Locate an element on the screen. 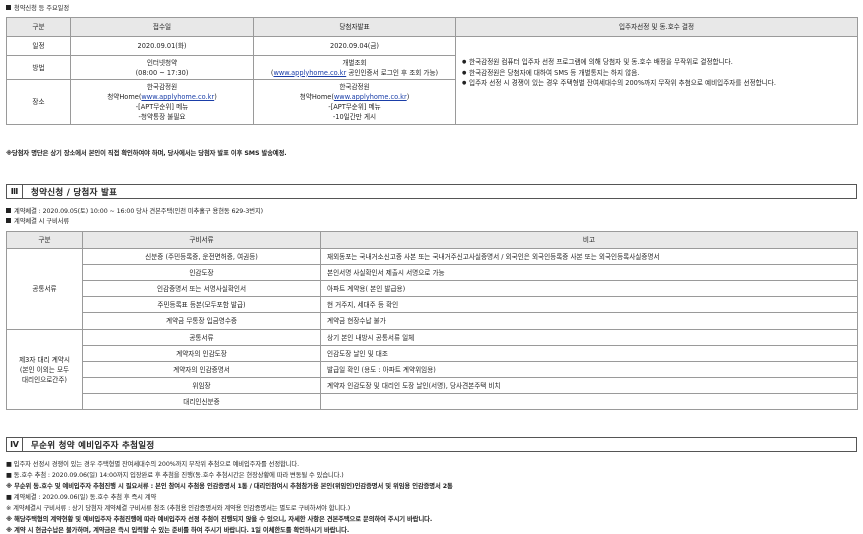  row-label: 장소 is located at coordinates (38, 102).